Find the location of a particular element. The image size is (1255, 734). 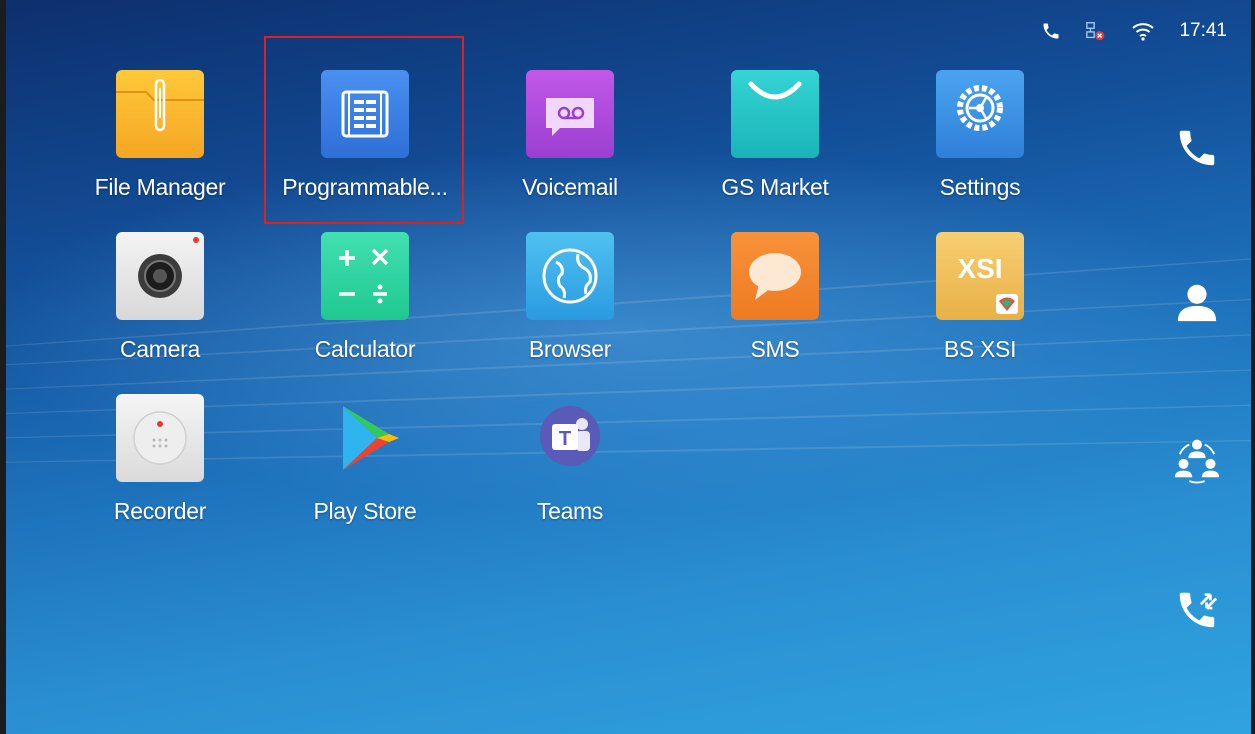

highlight-box is located at coordinates (364, 130).